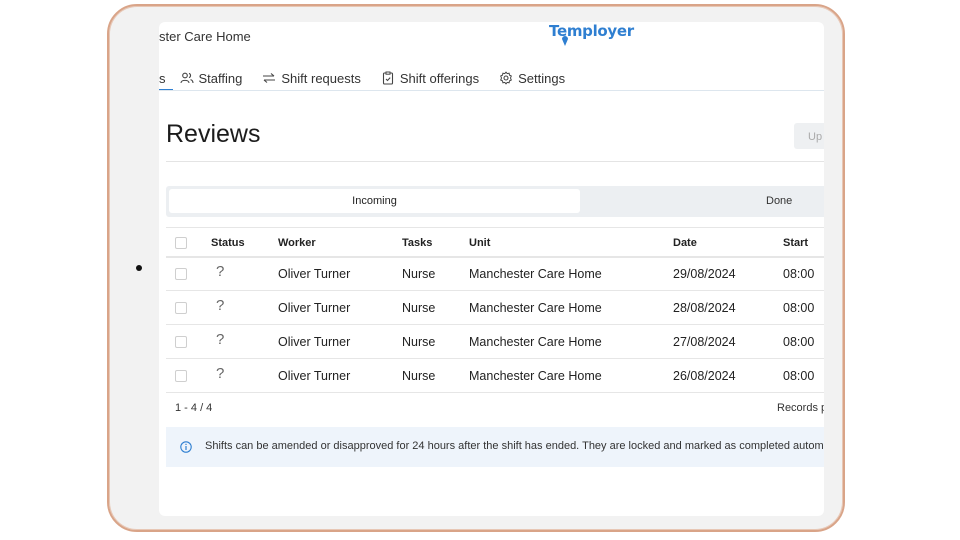  I want to click on tab-staffing-label: Staffing, so click(220, 78).